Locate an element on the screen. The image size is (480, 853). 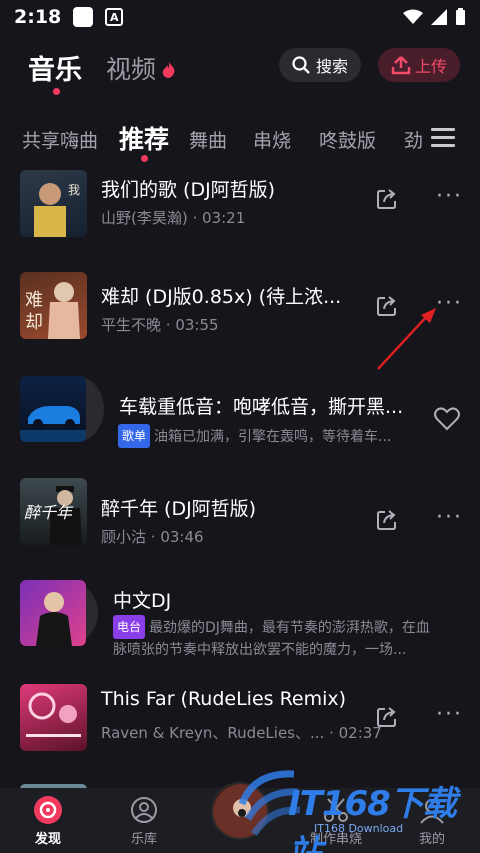
radio-cover is located at coordinates (53, 613).